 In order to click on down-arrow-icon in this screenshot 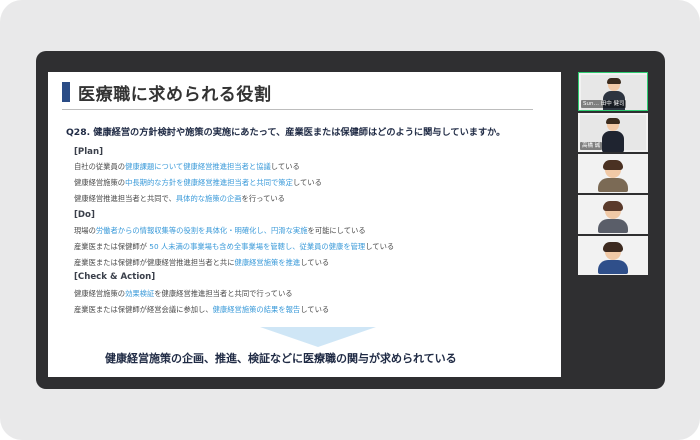, I will do `click(318, 337)`.